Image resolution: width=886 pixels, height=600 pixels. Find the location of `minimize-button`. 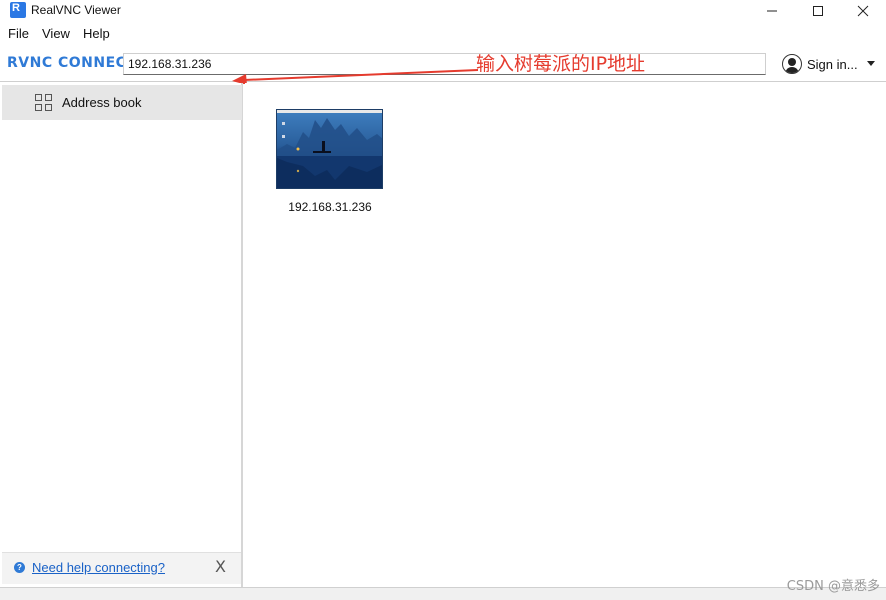

minimize-button is located at coordinates (772, 11).